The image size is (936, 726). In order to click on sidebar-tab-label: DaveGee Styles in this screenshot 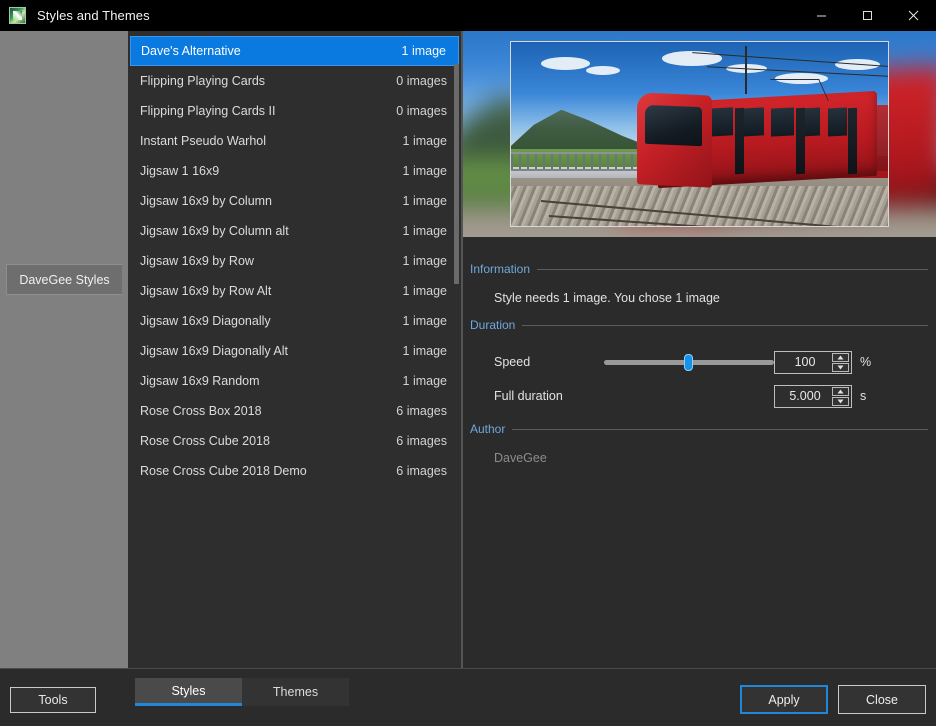, I will do `click(64, 279)`.